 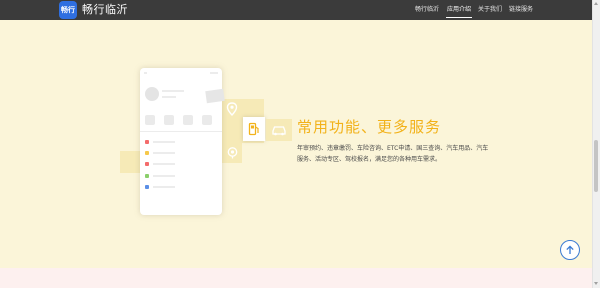 What do you see at coordinates (296, 278) in the screenshot?
I see `next-section-band` at bounding box center [296, 278].